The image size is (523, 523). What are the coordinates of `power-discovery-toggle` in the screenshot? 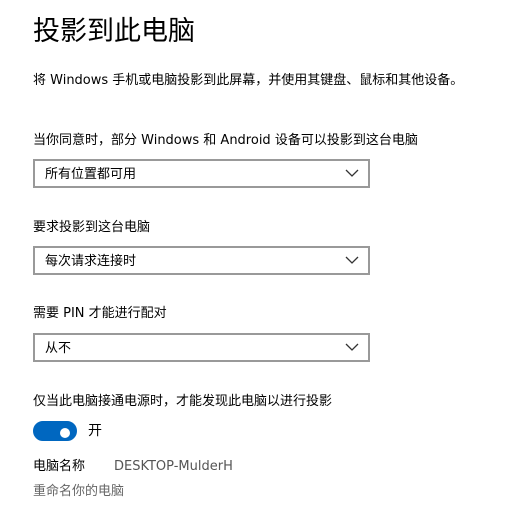 It's located at (55, 431).